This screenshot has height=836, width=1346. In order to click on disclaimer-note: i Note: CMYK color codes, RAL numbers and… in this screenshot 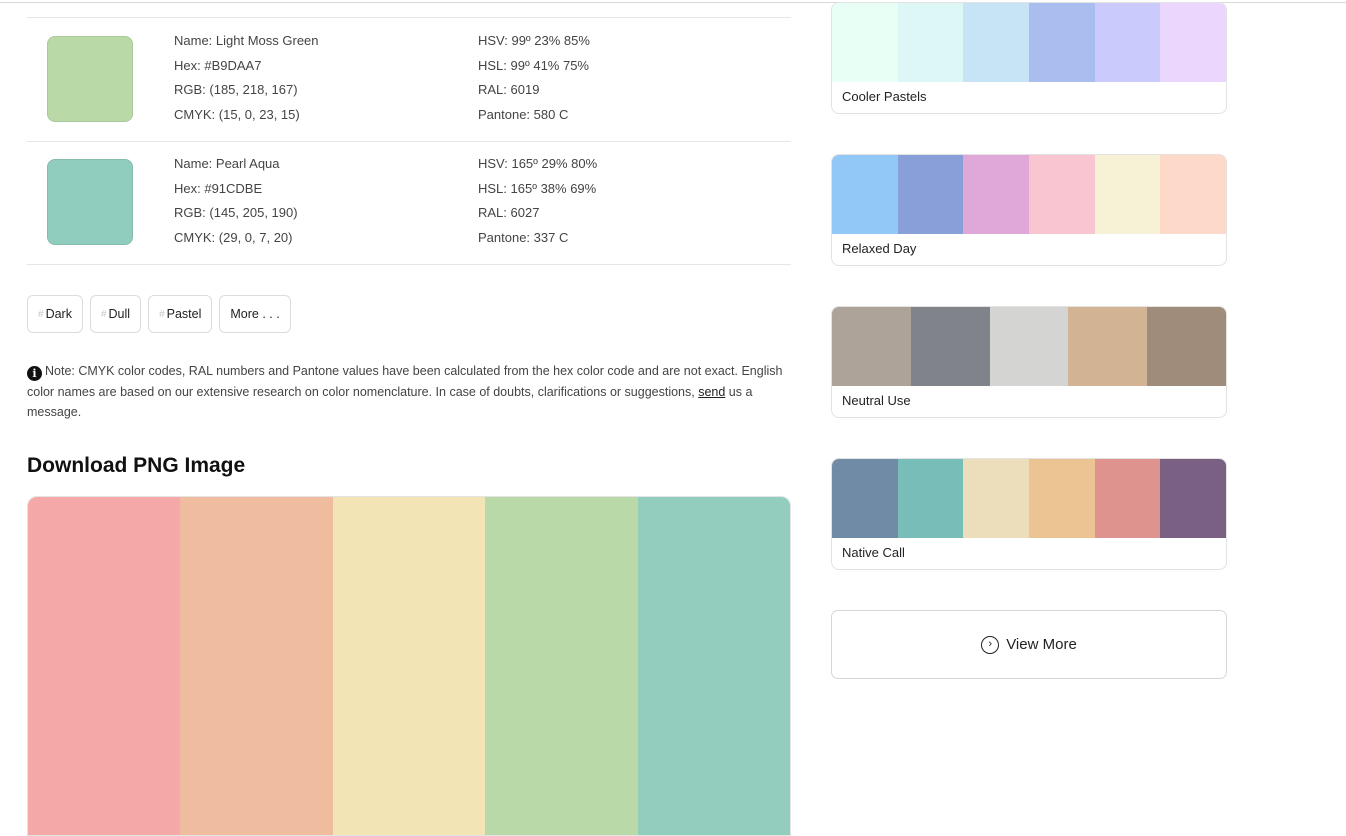, I will do `click(412, 392)`.